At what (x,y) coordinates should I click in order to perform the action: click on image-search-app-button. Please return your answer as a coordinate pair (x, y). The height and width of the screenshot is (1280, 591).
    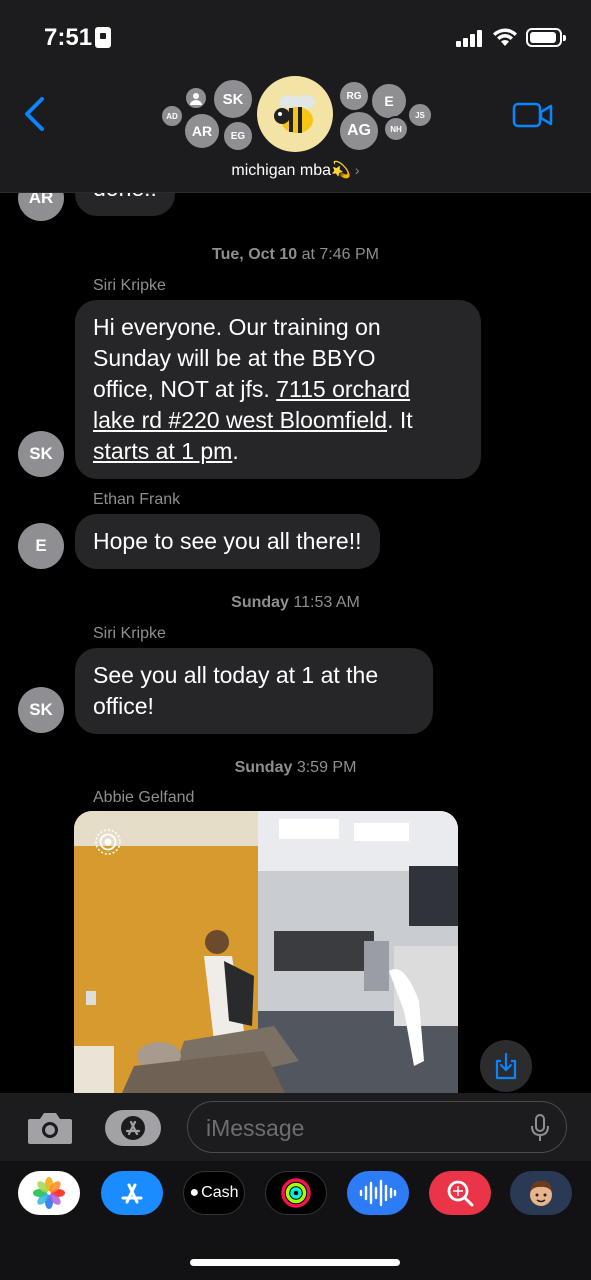
    Looking at the image, I should click on (460, 1193).